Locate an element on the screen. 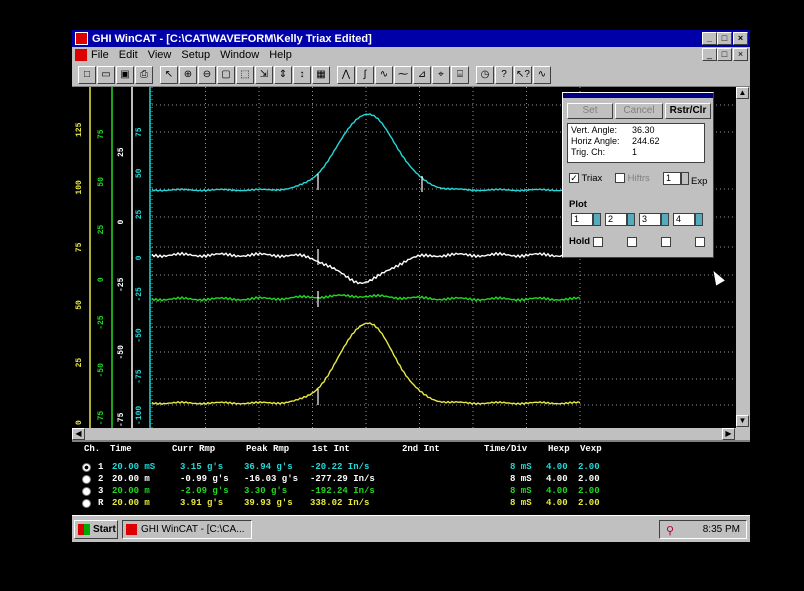 The height and width of the screenshot is (591, 804). scroll-down-icon: ▼ is located at coordinates (742, 421).